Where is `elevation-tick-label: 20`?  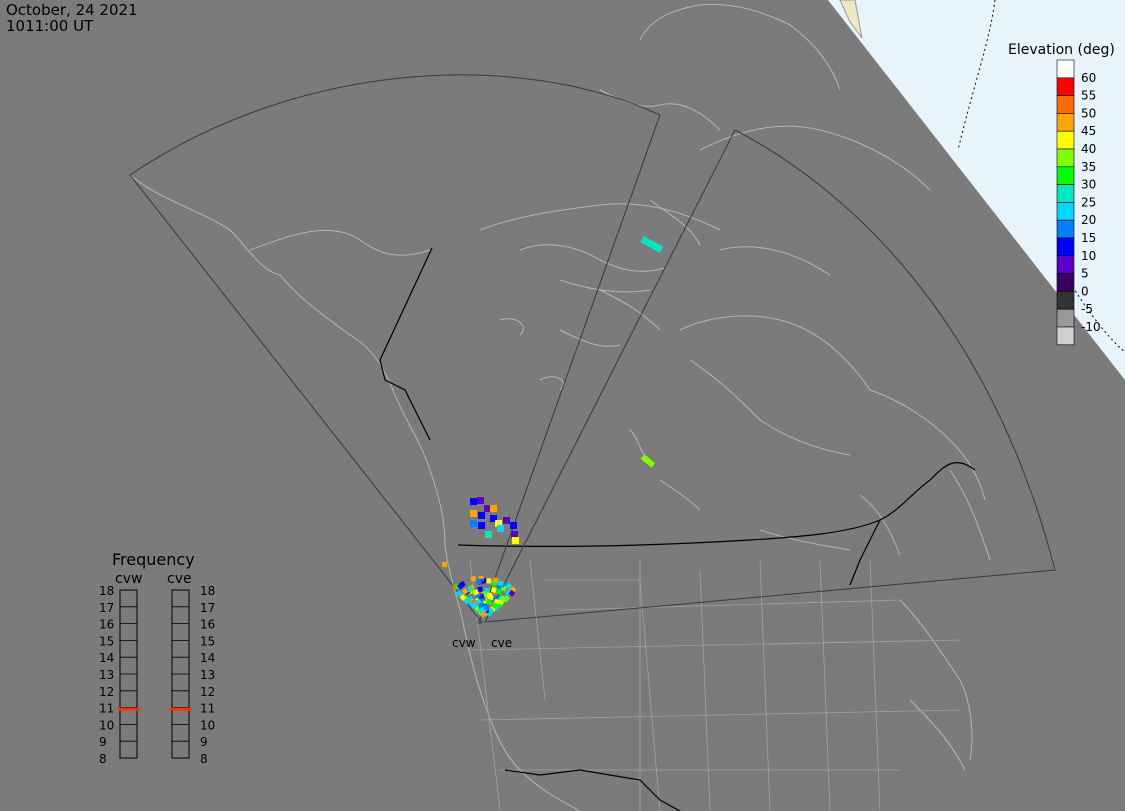 elevation-tick-label: 20 is located at coordinates (1088, 220).